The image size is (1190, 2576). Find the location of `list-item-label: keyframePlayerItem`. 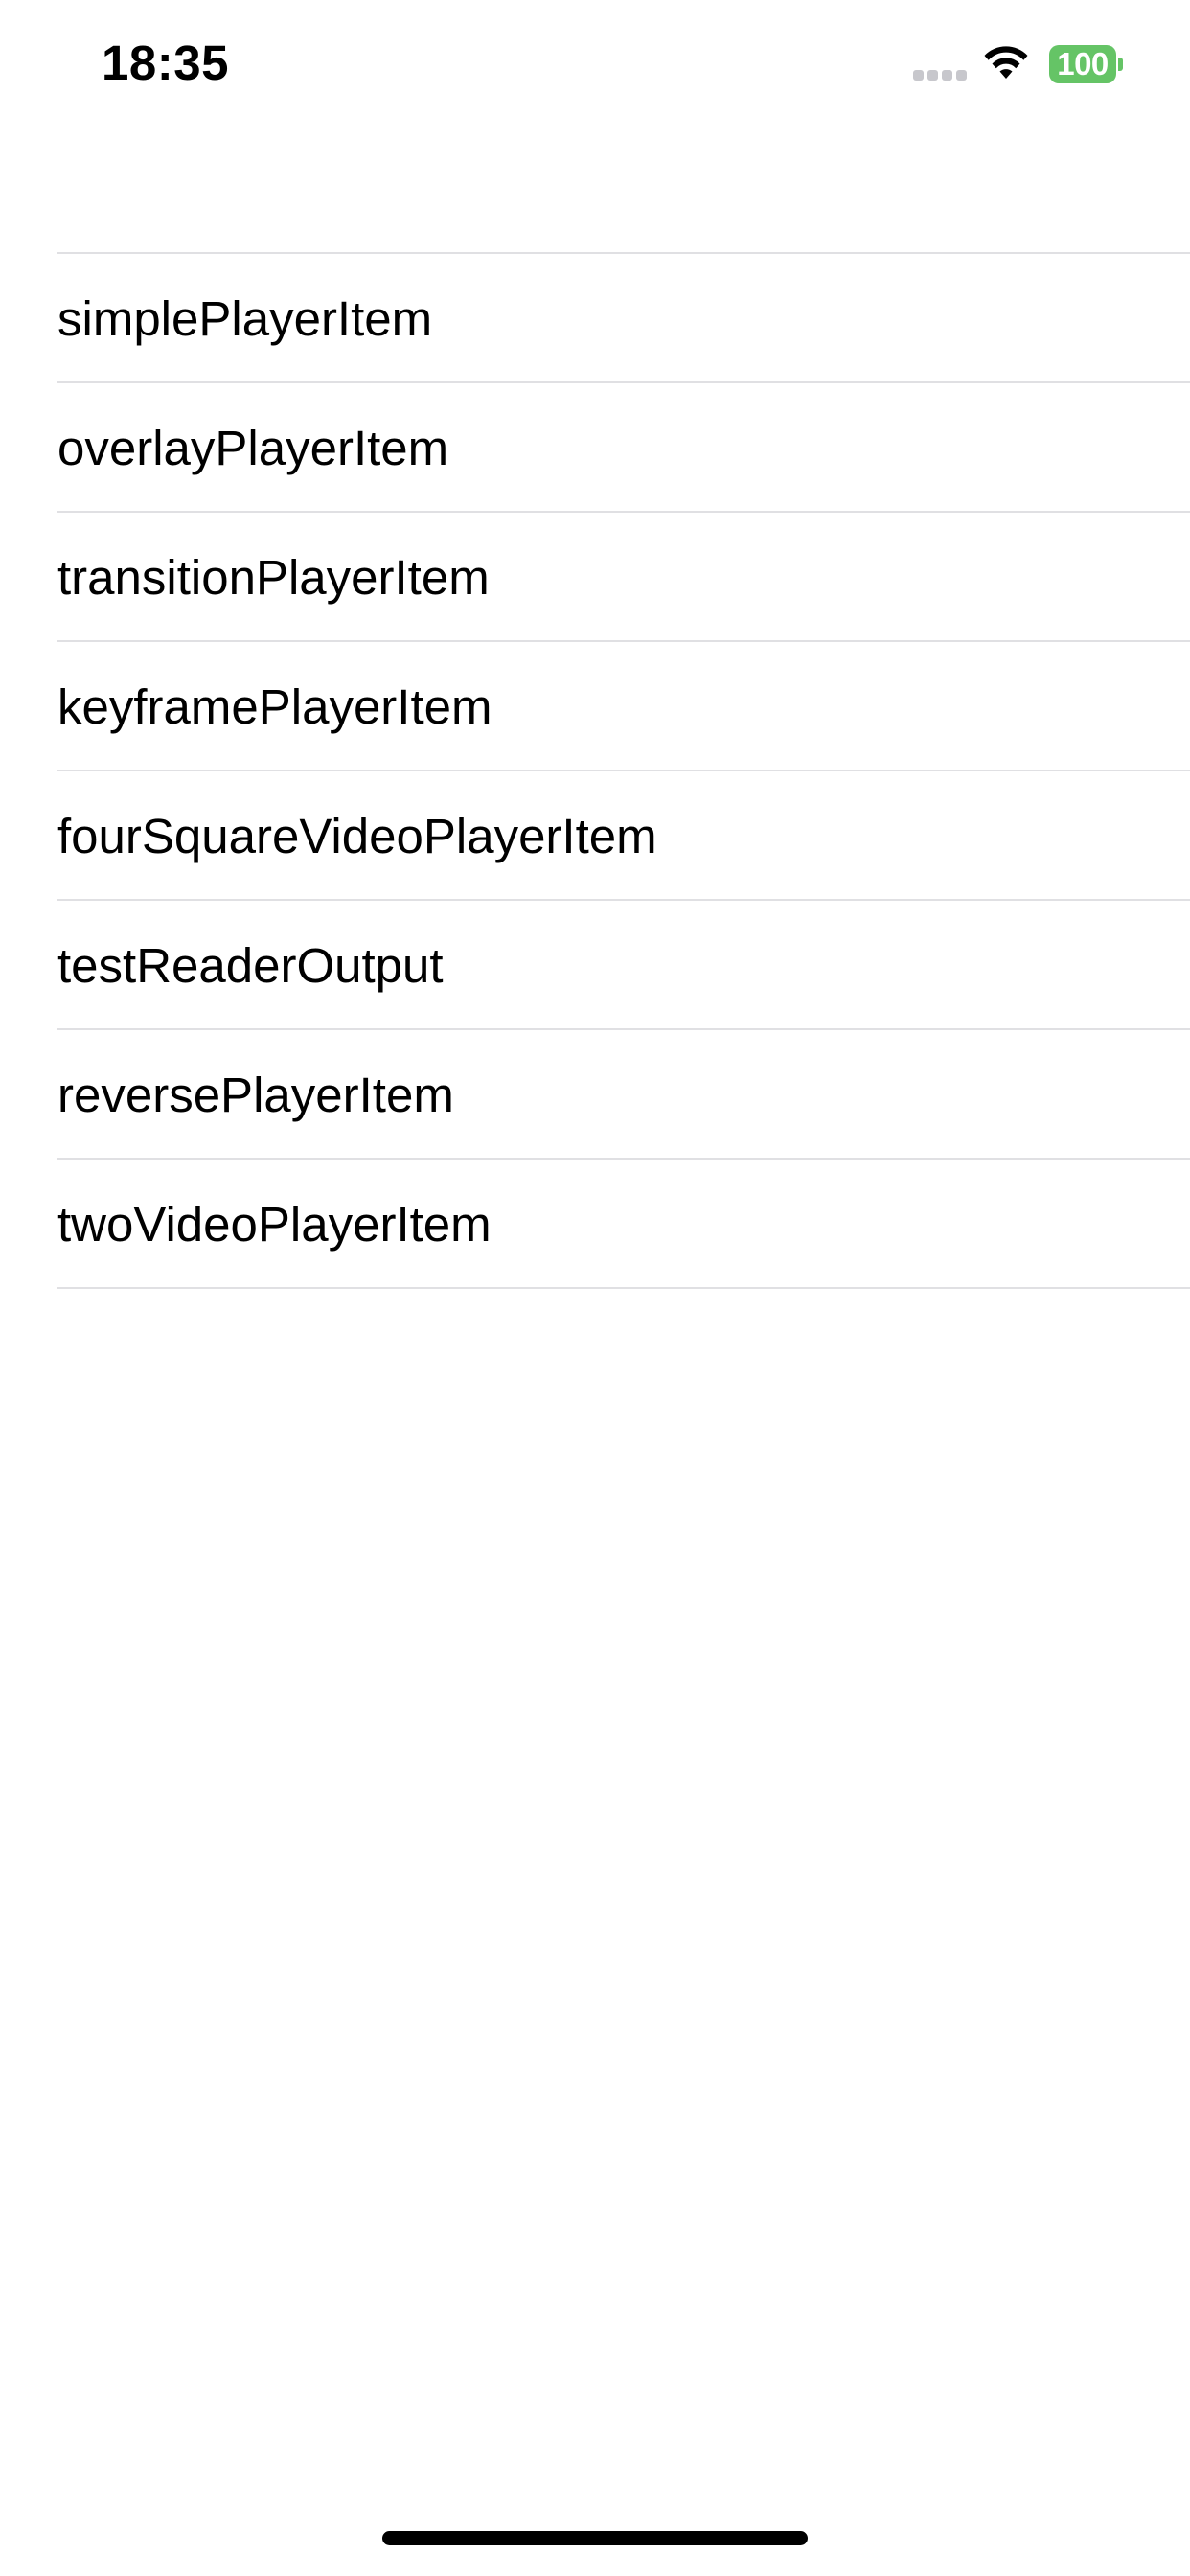

list-item-label: keyframePlayerItem is located at coordinates (274, 706).